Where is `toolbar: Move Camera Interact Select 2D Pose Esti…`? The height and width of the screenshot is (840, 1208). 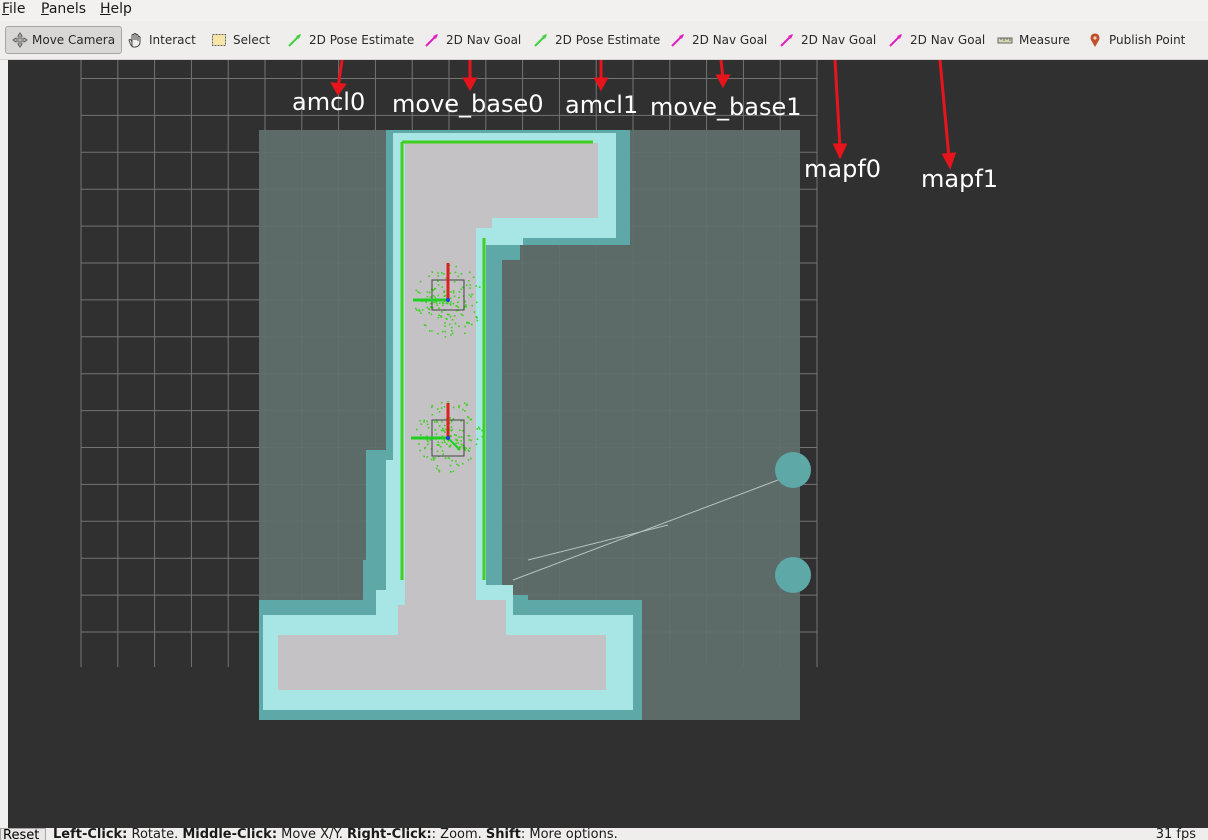
toolbar: Move Camera Interact Select 2D Pose Esti… is located at coordinates (604, 40).